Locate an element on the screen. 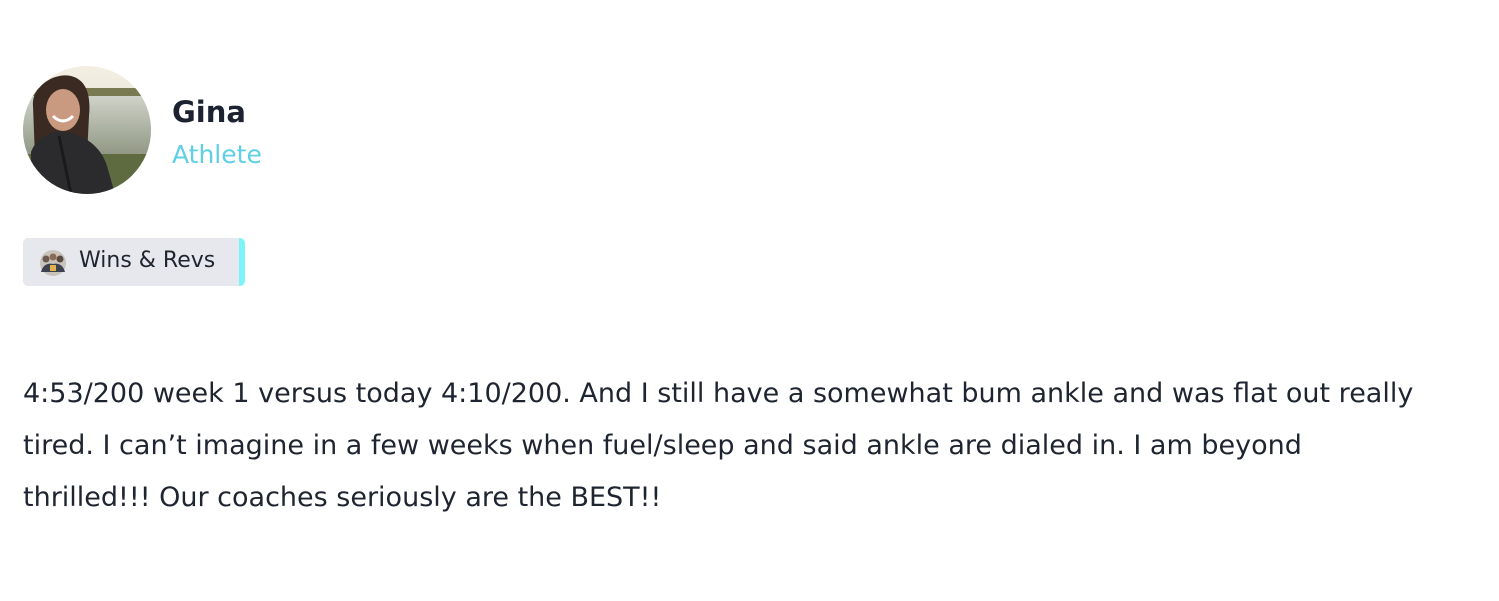 This screenshot has height=601, width=1499. author-name: Gina is located at coordinates (209, 112).